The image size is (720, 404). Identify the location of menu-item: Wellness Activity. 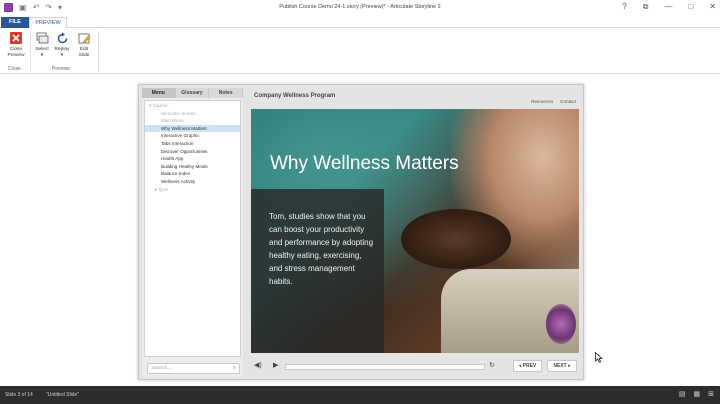
(192, 182).